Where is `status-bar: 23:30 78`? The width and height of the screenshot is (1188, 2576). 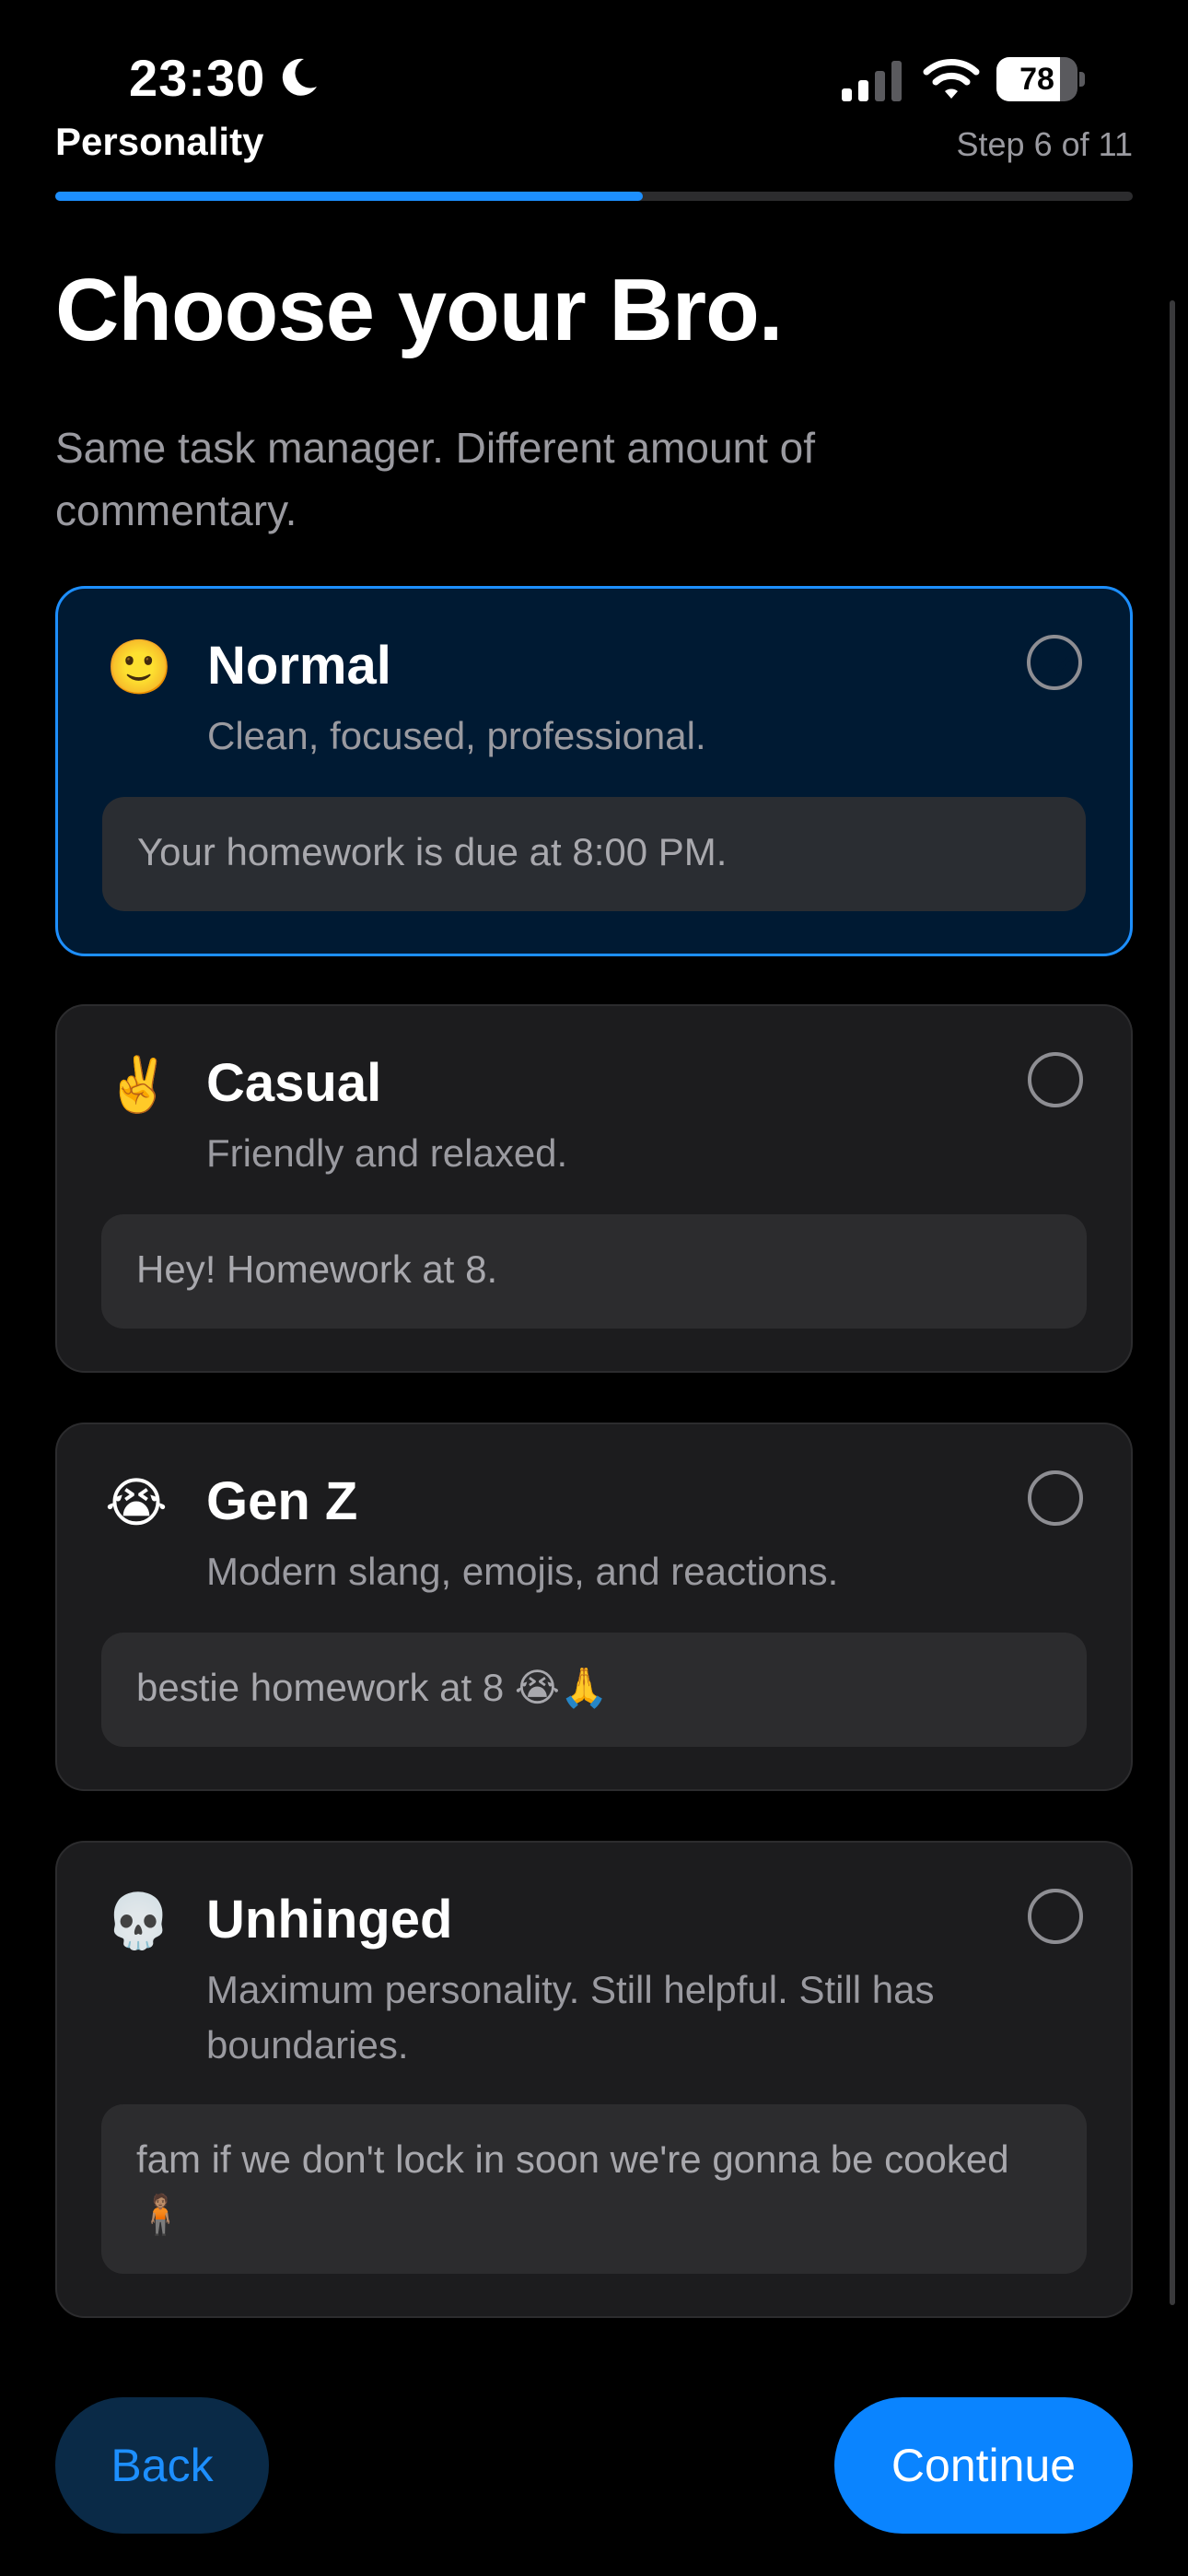 status-bar: 23:30 78 is located at coordinates (594, 69).